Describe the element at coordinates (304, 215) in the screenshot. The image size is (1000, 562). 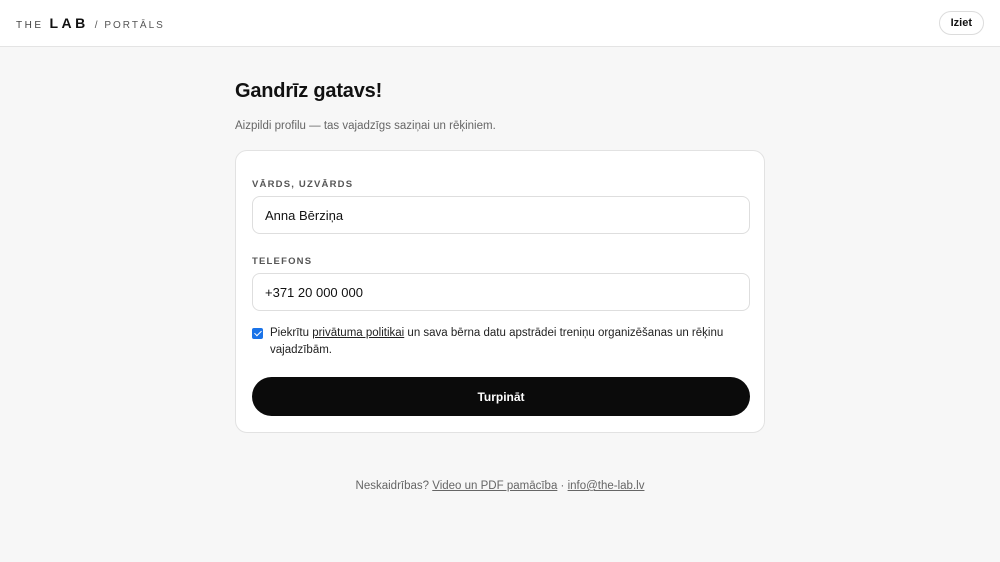
I see `name-value: Anna Bērziņa` at that location.